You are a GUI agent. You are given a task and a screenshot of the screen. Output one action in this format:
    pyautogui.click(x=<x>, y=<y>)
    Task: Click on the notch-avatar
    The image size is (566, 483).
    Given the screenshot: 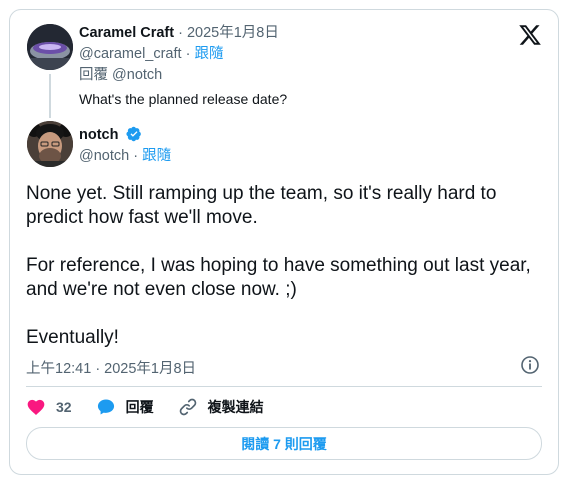 What is the action you would take?
    pyautogui.click(x=50, y=144)
    